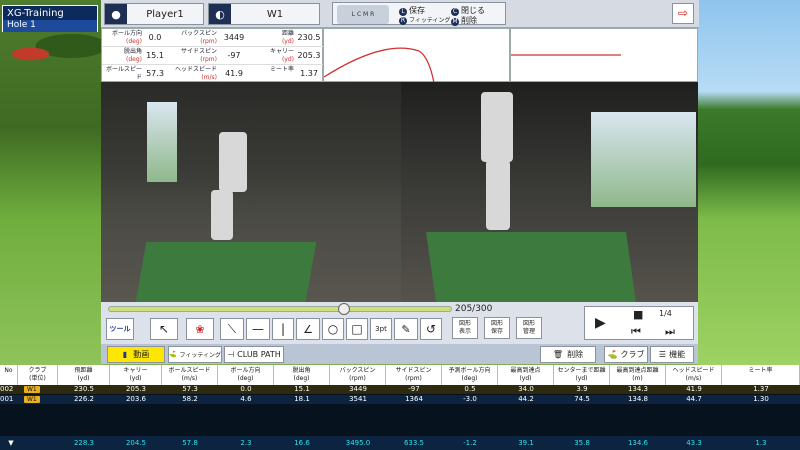 This screenshot has width=800, height=450. Describe the element at coordinates (662, 354) in the screenshot. I see `menu-icon: ☰` at that location.